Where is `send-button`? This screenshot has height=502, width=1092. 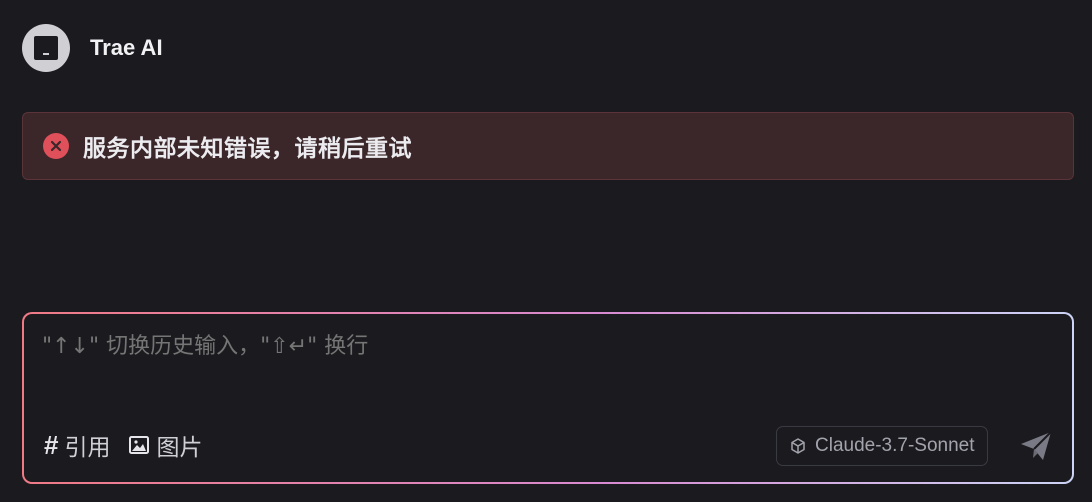 send-button is located at coordinates (1036, 446).